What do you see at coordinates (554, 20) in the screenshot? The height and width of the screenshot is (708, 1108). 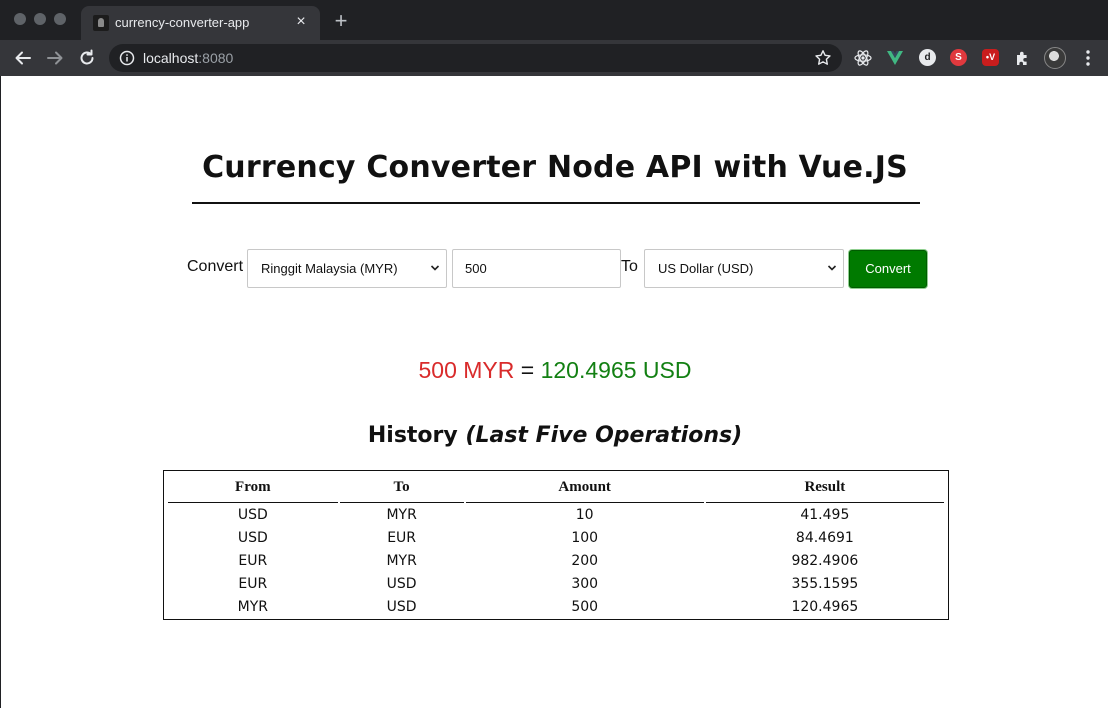 I see `browser-tab-bar: currency-converter-app × +` at bounding box center [554, 20].